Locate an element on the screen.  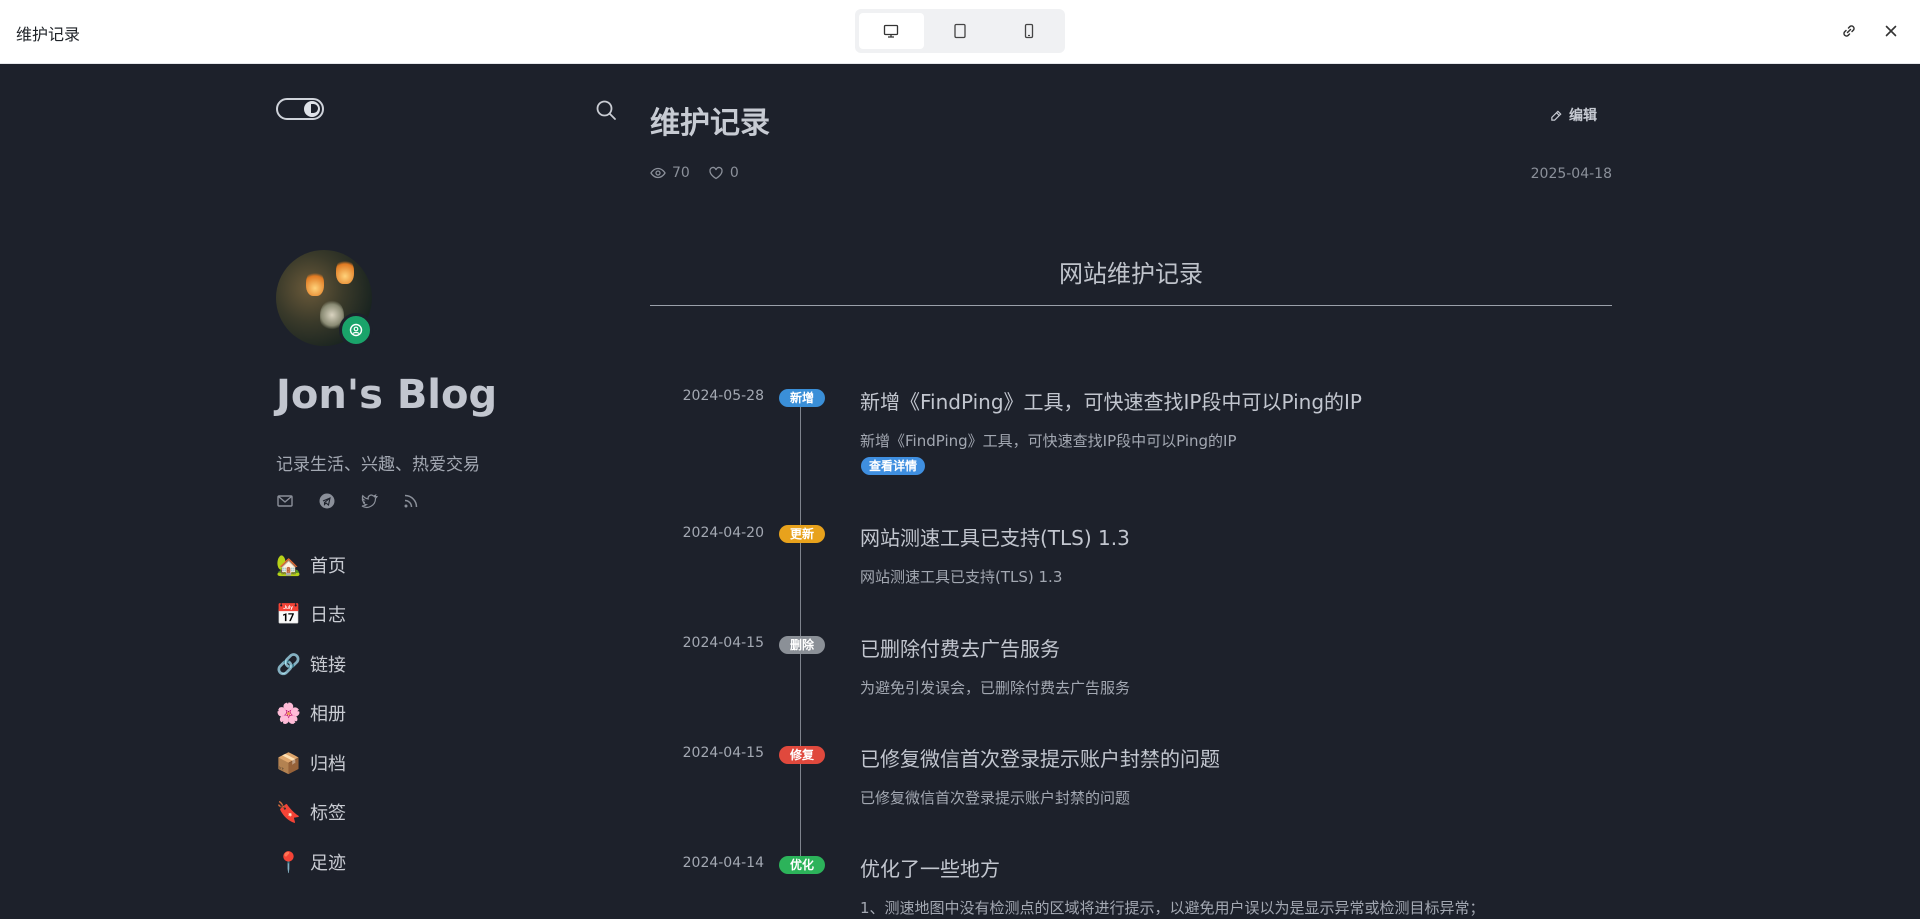
heart-icon is located at coordinates (716, 173).